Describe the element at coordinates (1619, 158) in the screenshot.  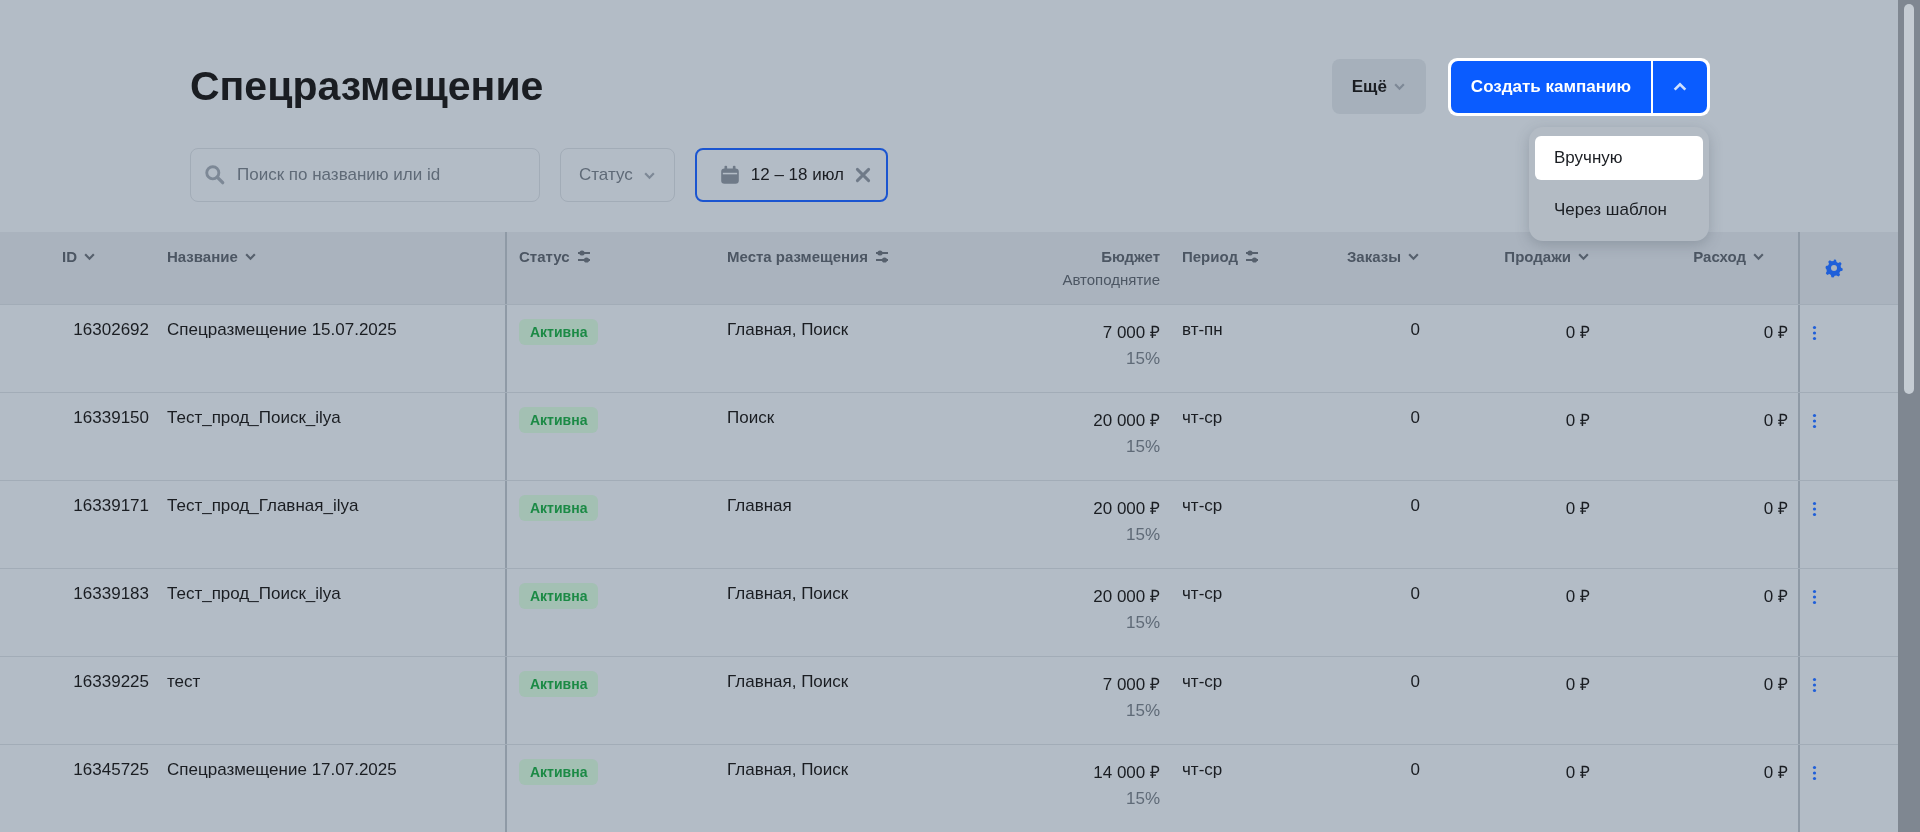
I see `menu-item: Вручную` at that location.